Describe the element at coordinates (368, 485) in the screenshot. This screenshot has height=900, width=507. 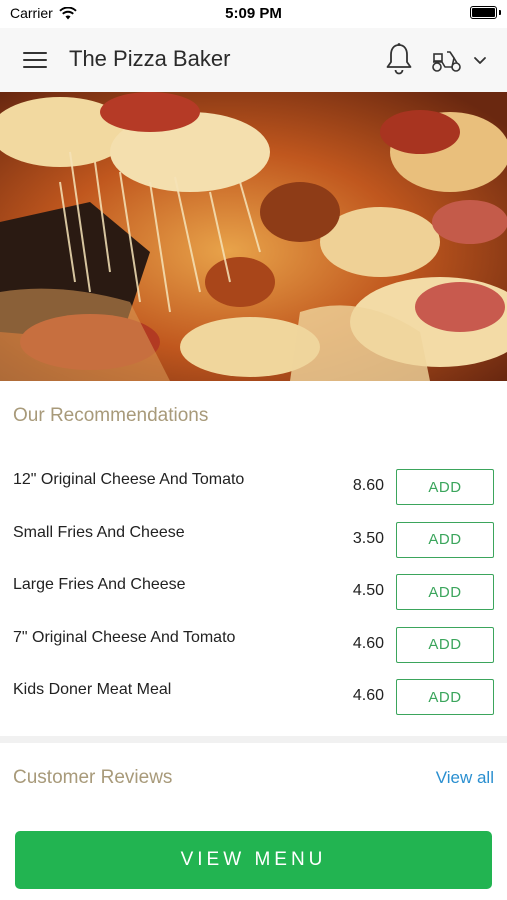
I see `item-price: 8.60` at that location.